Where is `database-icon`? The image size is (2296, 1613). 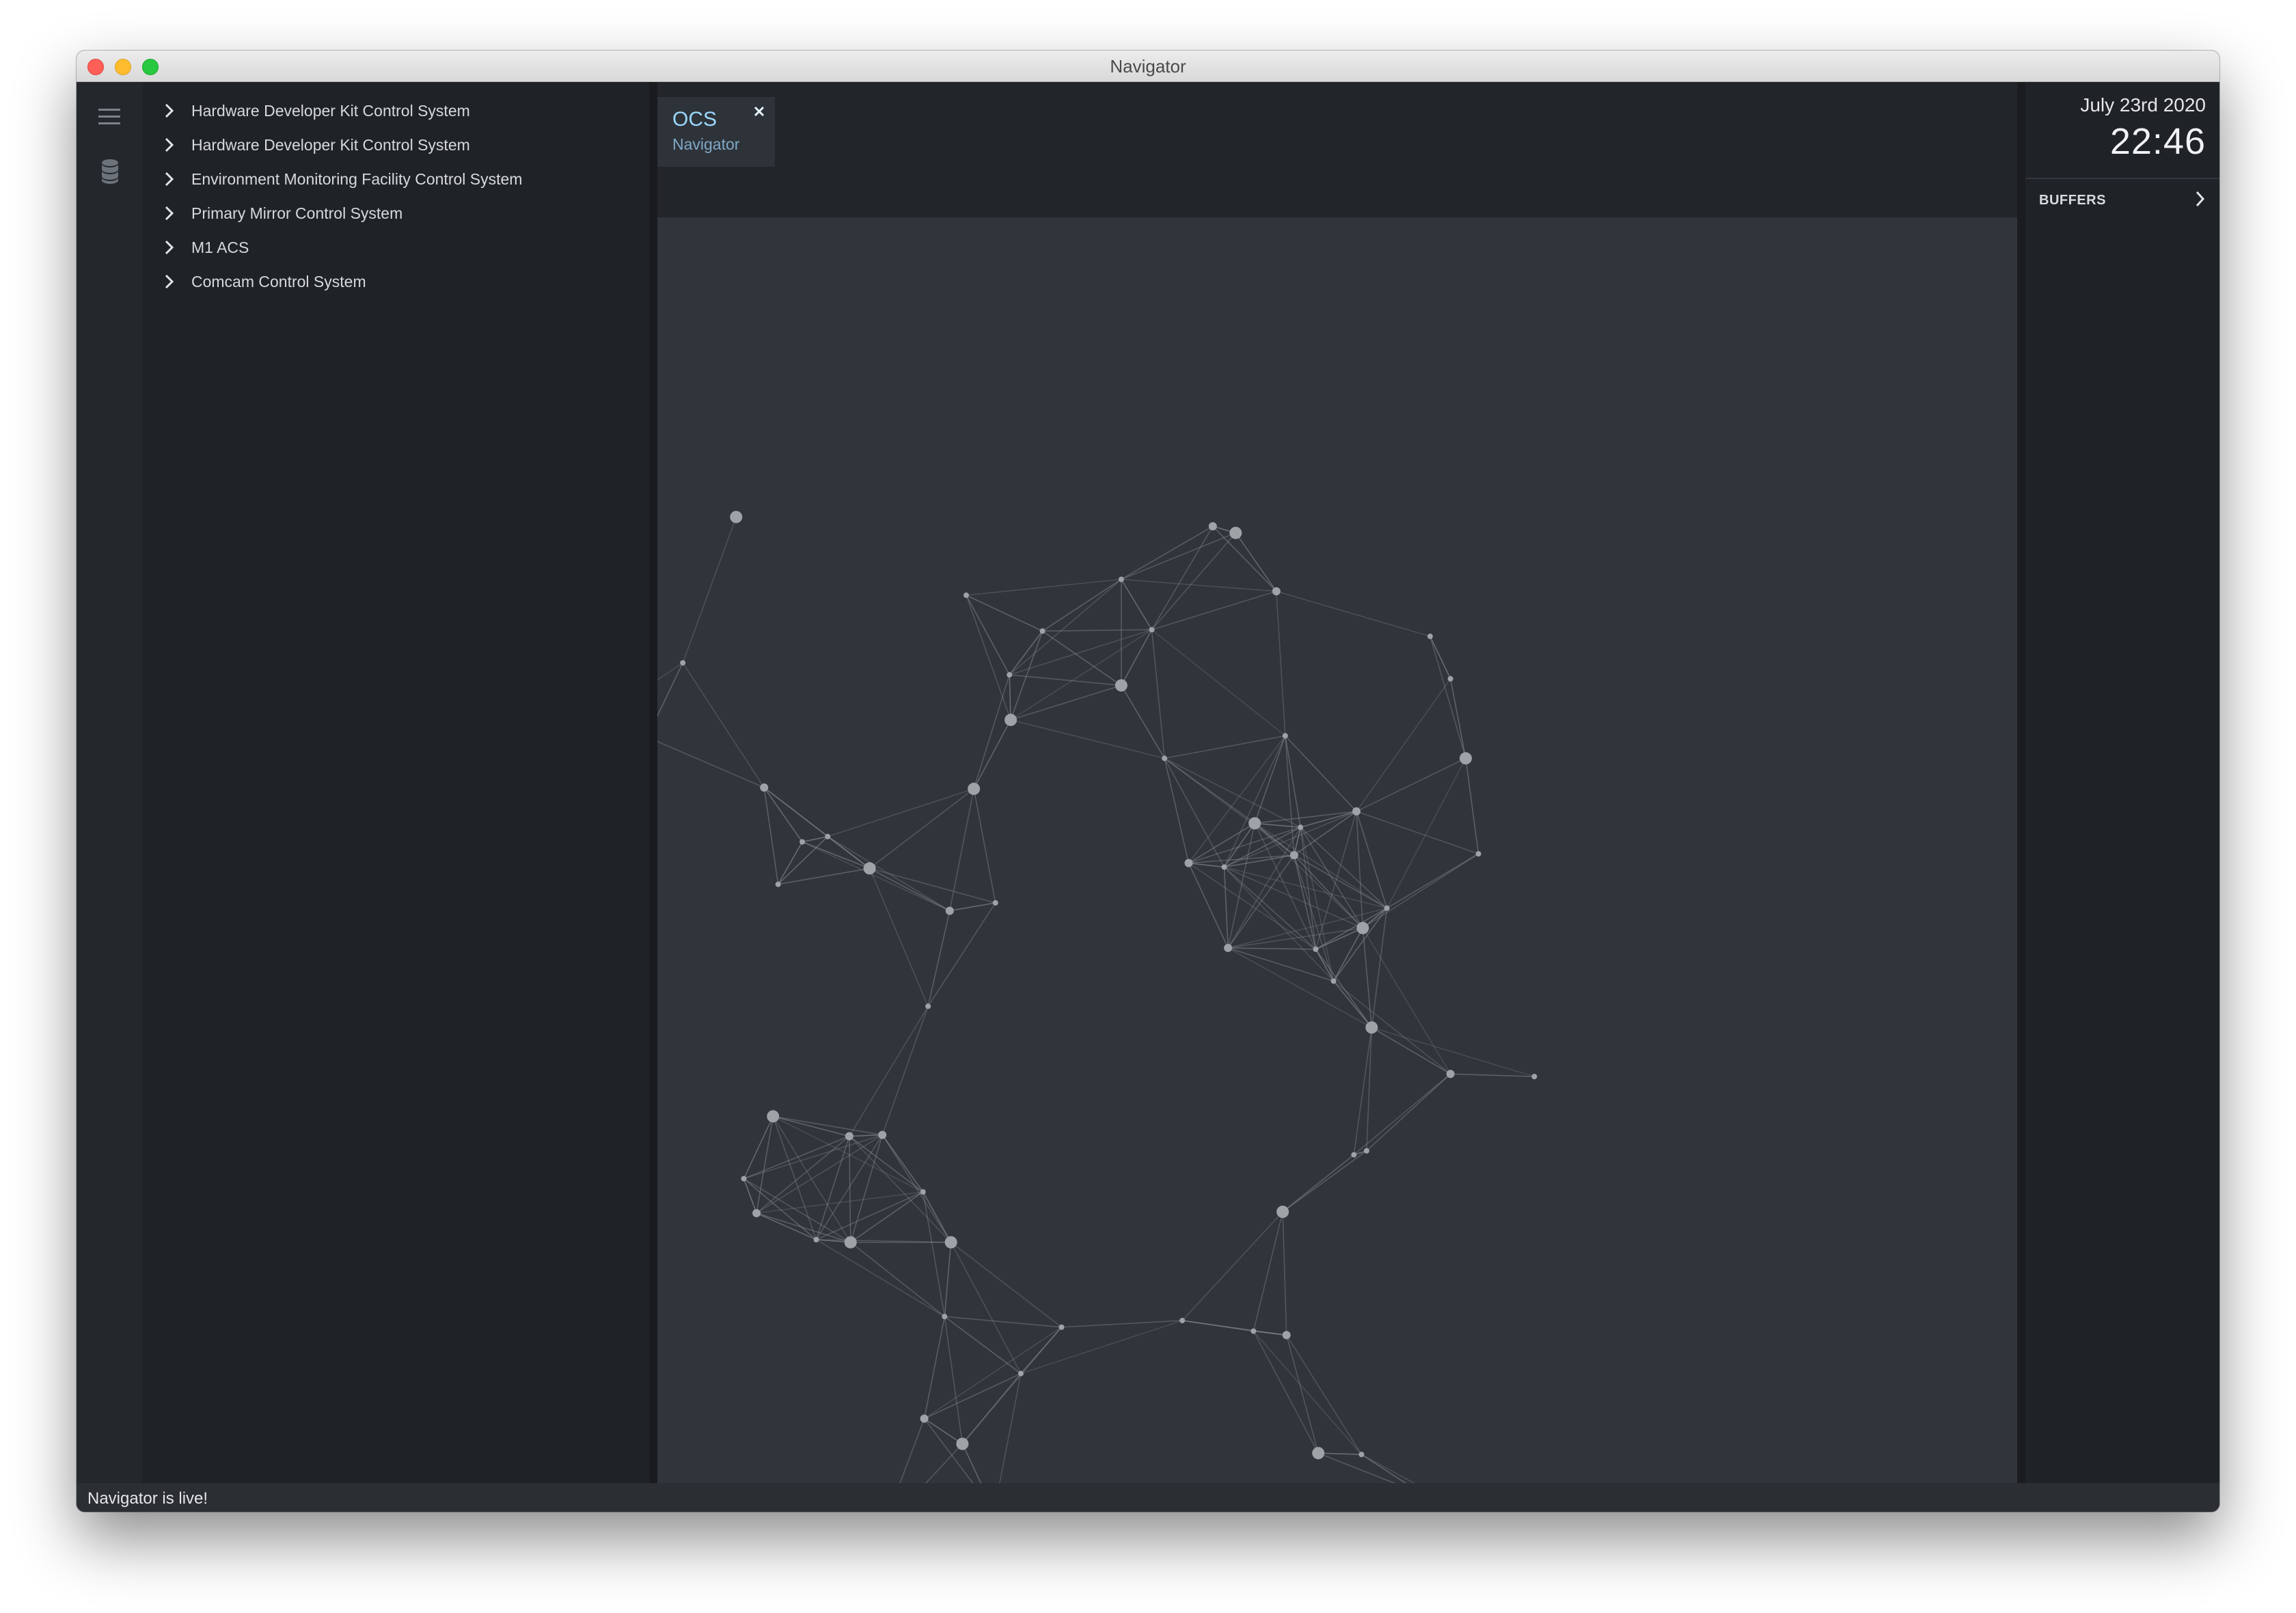
database-icon is located at coordinates (110, 172).